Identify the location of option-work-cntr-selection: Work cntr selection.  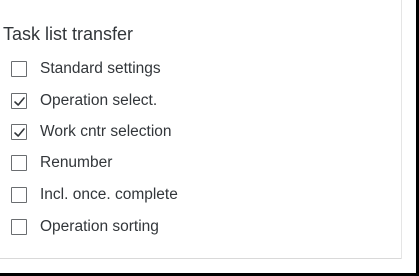
(91, 132).